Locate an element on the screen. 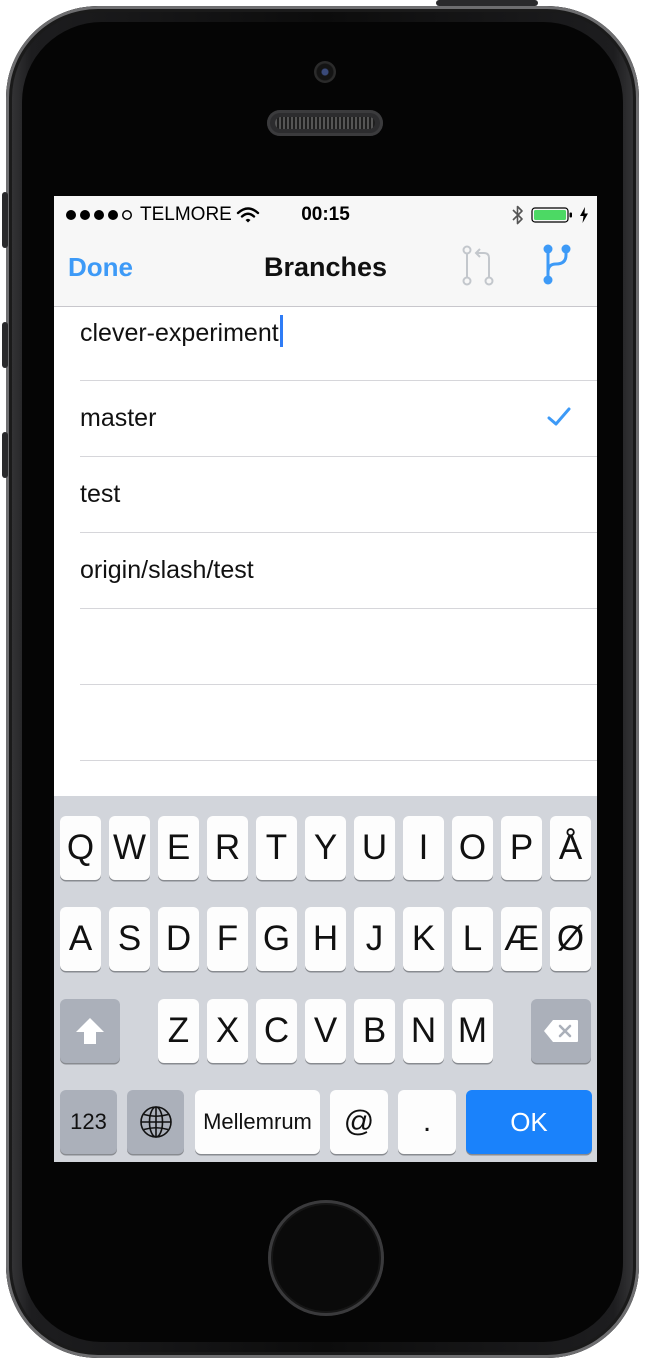  page-title: Branches is located at coordinates (325, 267).